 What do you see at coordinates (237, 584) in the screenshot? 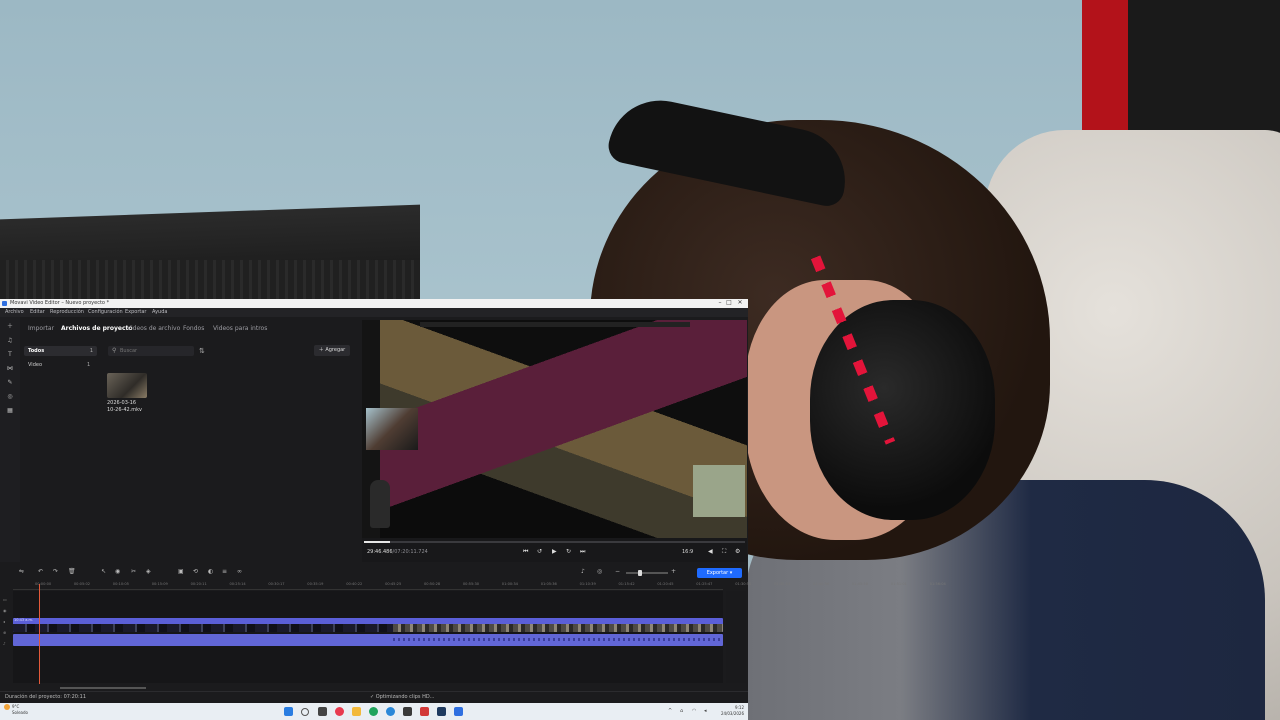
I see `ruler-tick-label: 00:25:14` at bounding box center [237, 584].